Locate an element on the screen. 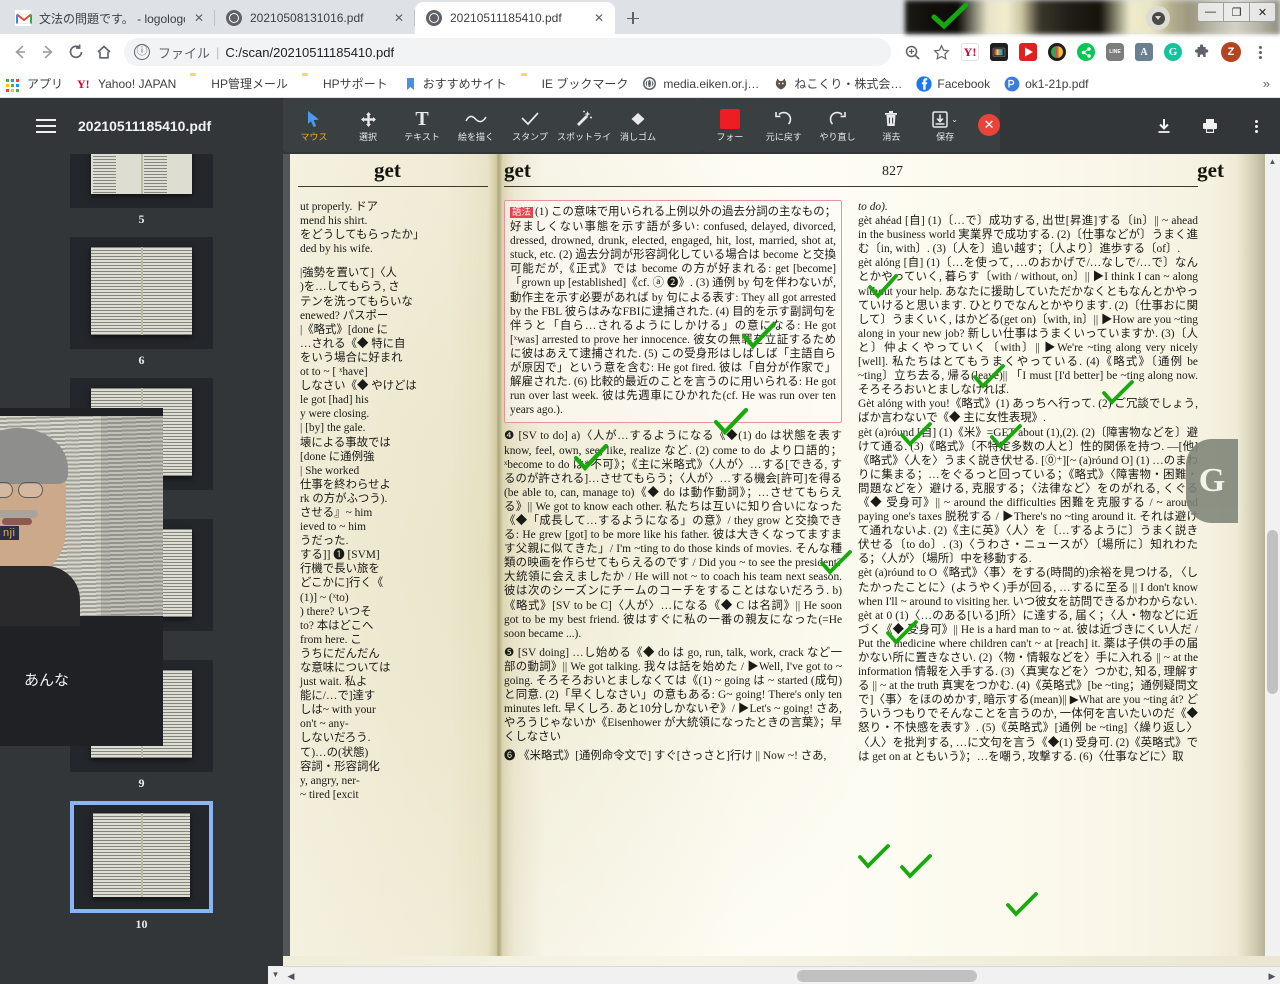  annotation-tool-mouse: マウス is located at coordinates (314, 125).